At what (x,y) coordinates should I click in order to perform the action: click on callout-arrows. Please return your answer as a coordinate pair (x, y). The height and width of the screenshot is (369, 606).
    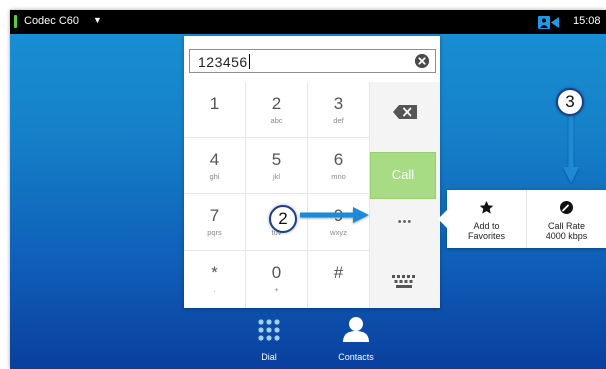
    Looking at the image, I should click on (439, 168).